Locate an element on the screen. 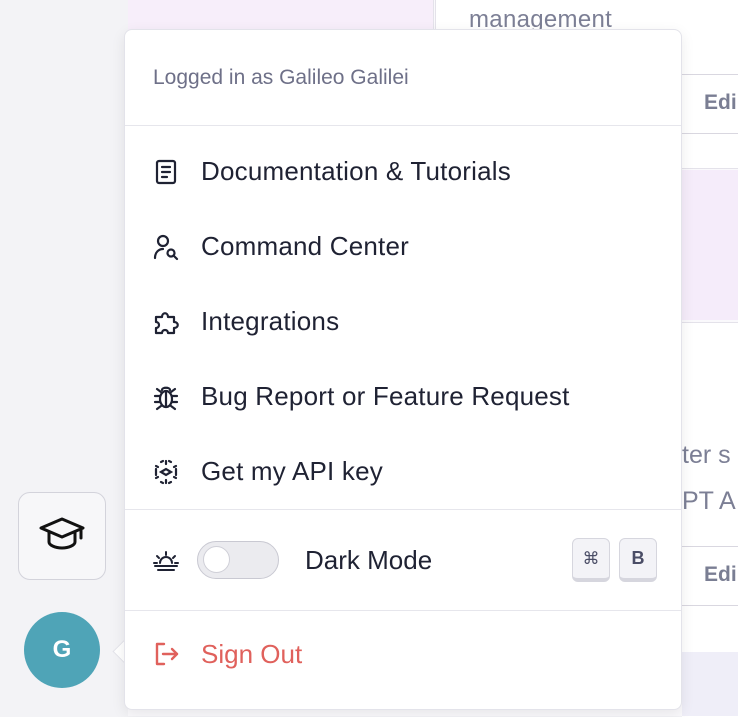  toggle-knob is located at coordinates (216, 559).